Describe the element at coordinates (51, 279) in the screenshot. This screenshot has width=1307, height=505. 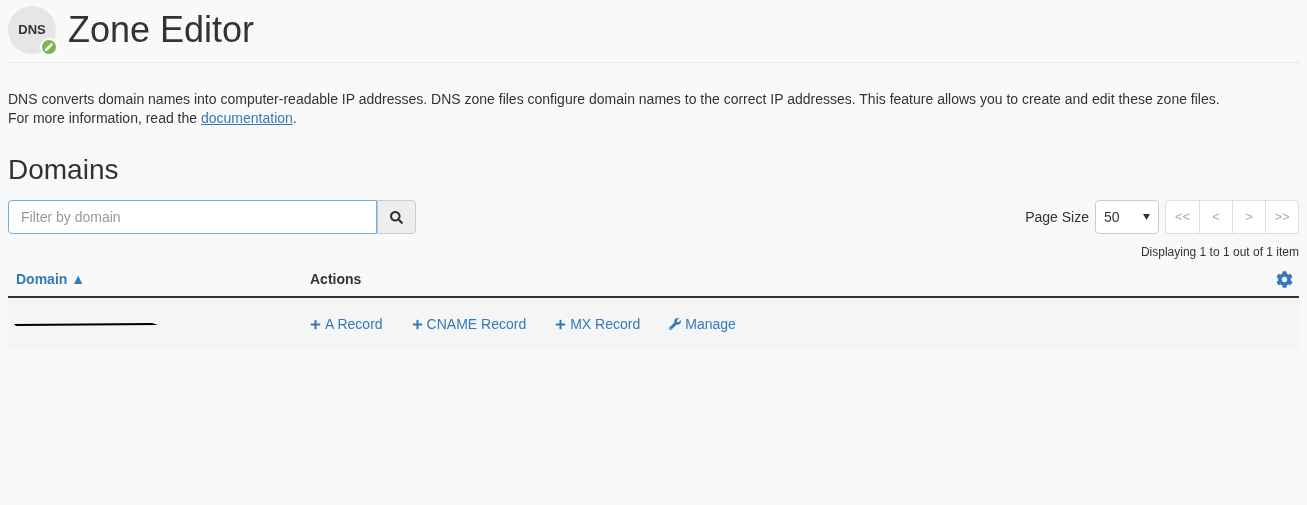
I see `column-header: Domain ▲` at that location.